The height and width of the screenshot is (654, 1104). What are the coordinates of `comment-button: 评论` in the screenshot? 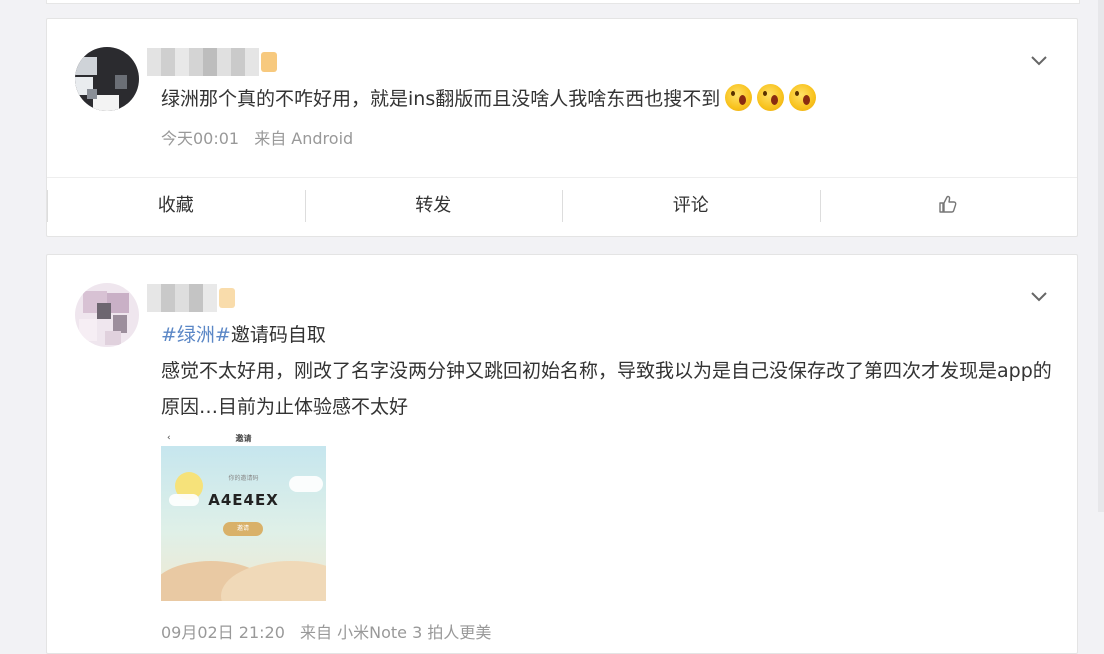 It's located at (691, 207).